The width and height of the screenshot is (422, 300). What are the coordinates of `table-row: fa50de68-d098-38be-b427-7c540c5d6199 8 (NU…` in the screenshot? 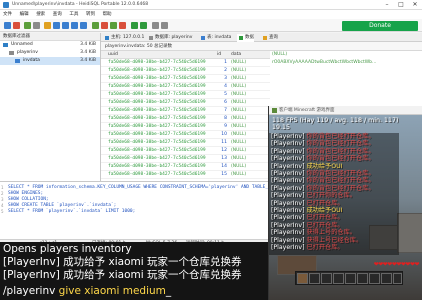 It's located at (185, 119).